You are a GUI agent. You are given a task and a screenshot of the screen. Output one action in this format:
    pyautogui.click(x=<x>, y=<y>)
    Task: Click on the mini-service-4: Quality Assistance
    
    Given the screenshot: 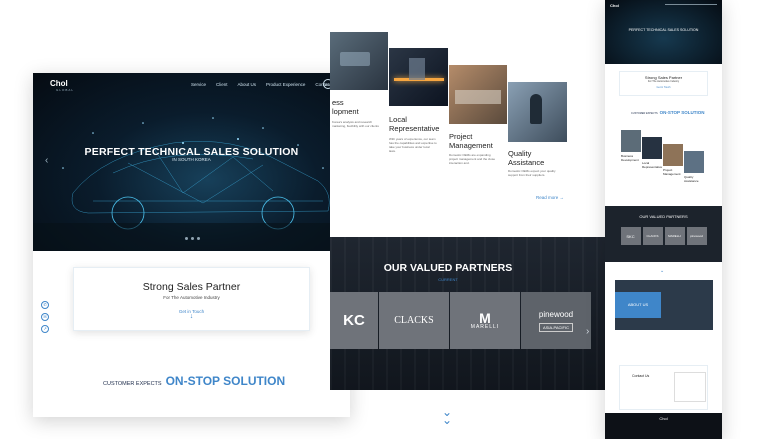 What is the action you would take?
    pyautogui.click(x=691, y=179)
    